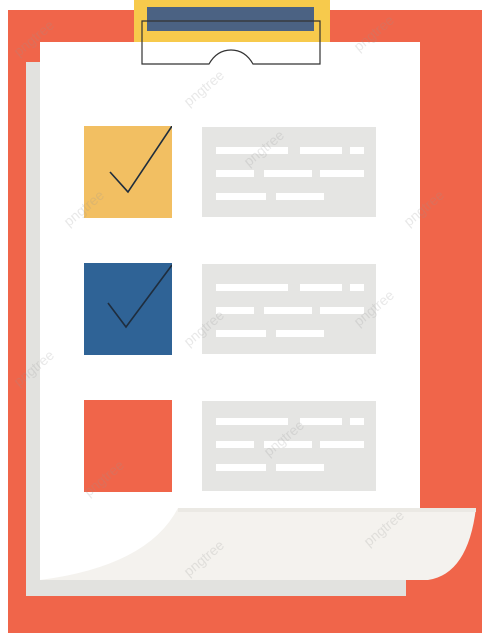 Image resolution: width=484 pixels, height=633 pixels. I want to click on clip-outline, so click(231, 42).